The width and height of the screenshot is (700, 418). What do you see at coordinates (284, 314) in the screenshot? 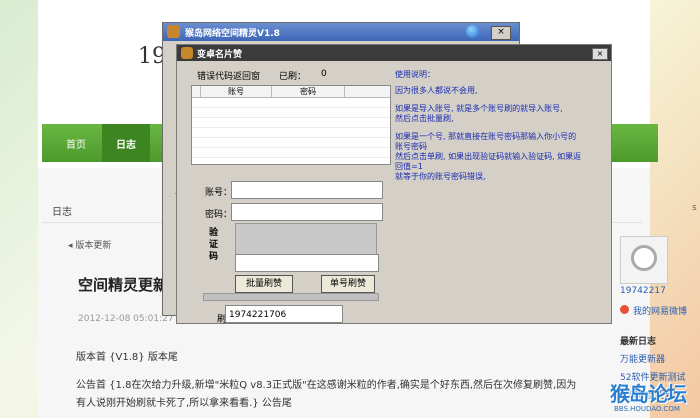
I see `refresh-account-input: 1974221706` at bounding box center [284, 314].